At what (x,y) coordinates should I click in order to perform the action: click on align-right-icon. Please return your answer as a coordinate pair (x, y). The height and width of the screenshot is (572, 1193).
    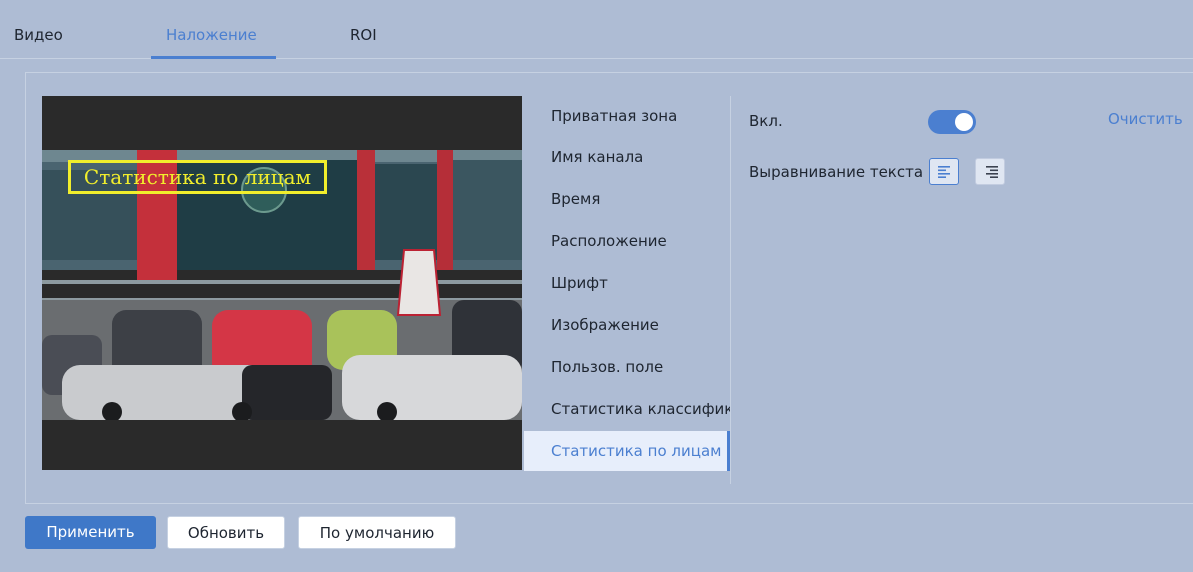
    Looking at the image, I should click on (992, 172).